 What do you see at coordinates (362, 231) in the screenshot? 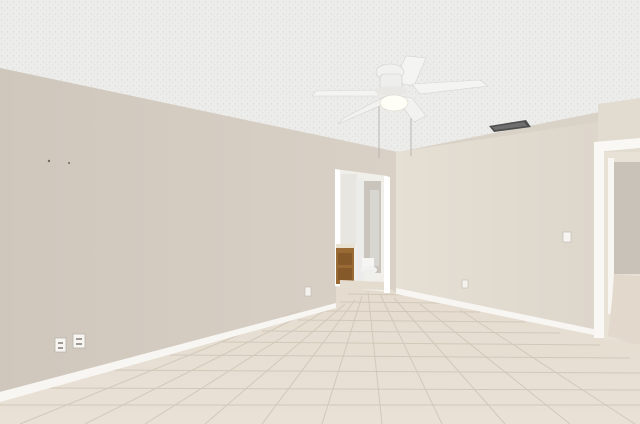
I see `bathroom-doorway` at bounding box center [362, 231].